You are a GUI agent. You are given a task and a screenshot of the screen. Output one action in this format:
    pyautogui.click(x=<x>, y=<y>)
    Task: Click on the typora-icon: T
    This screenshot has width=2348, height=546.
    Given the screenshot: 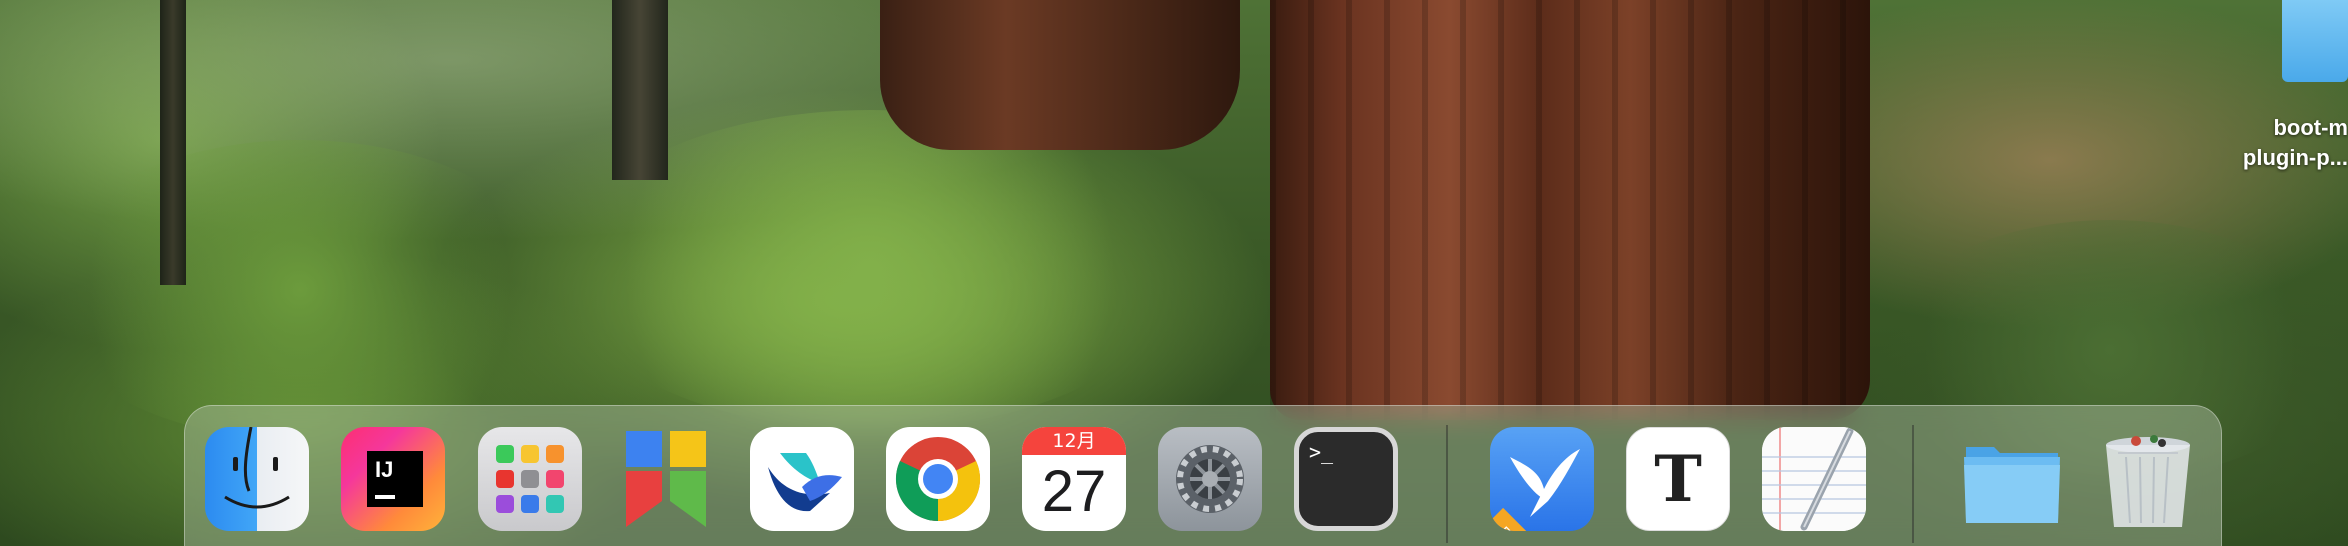 What is the action you would take?
    pyautogui.click(x=1678, y=479)
    